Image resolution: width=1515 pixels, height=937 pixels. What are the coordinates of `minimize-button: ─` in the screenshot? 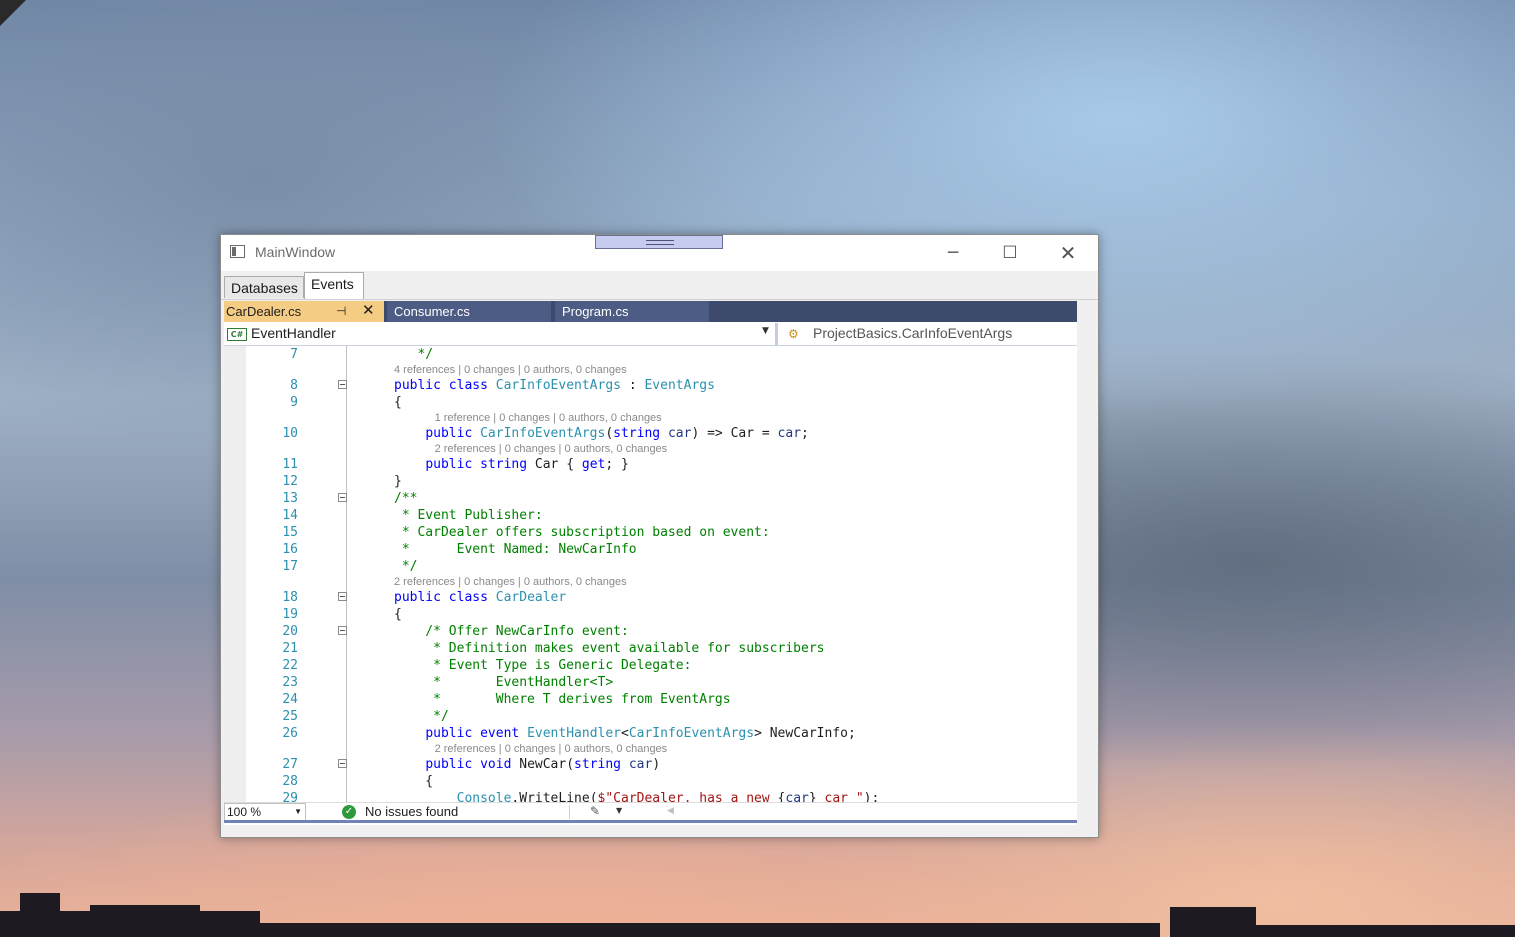 It's located at (953, 253).